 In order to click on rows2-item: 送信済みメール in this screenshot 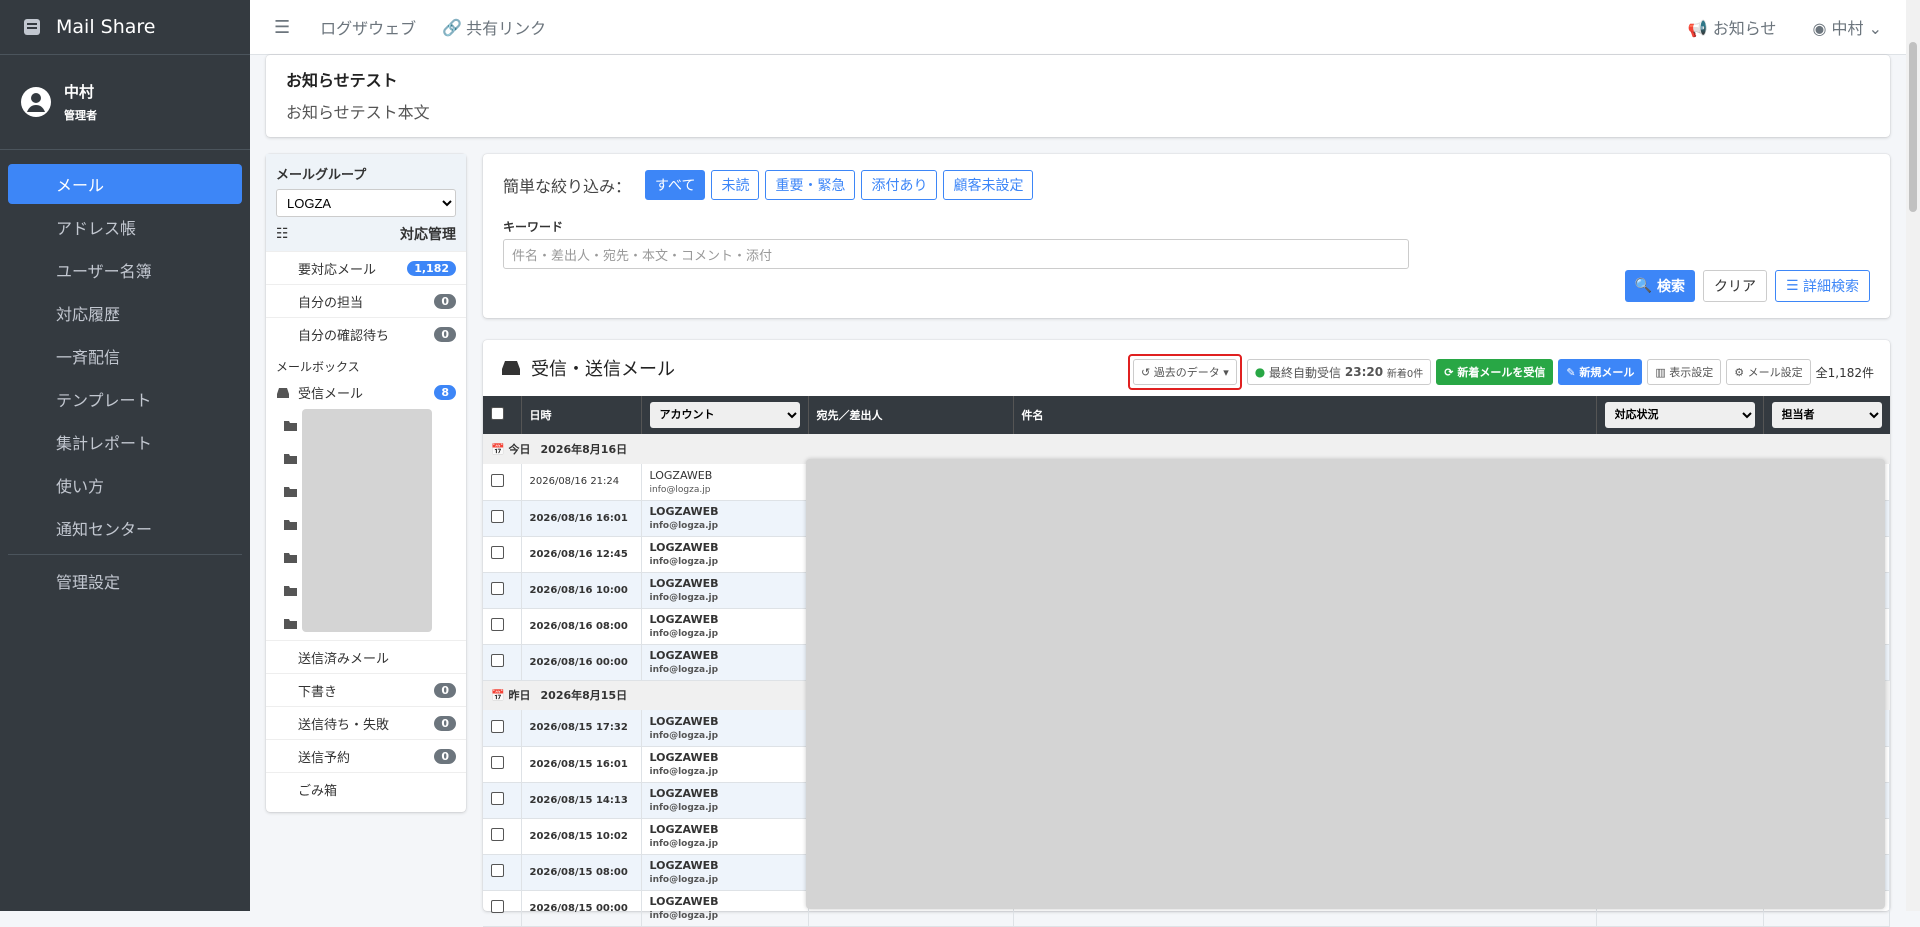, I will do `click(366, 656)`.